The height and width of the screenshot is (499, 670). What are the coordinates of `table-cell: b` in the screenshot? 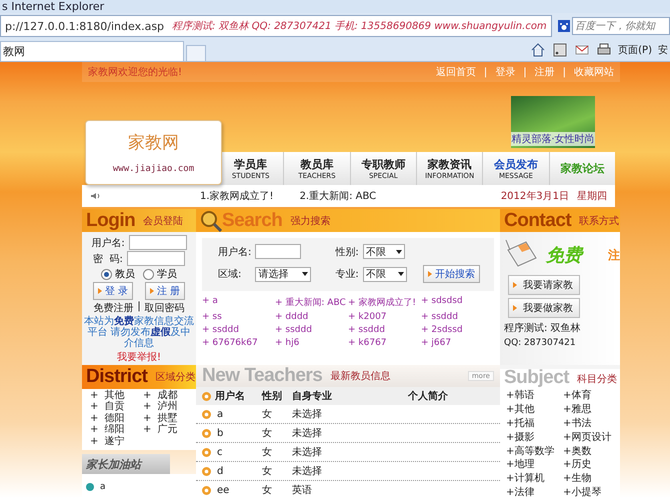 It's located at (232, 433).